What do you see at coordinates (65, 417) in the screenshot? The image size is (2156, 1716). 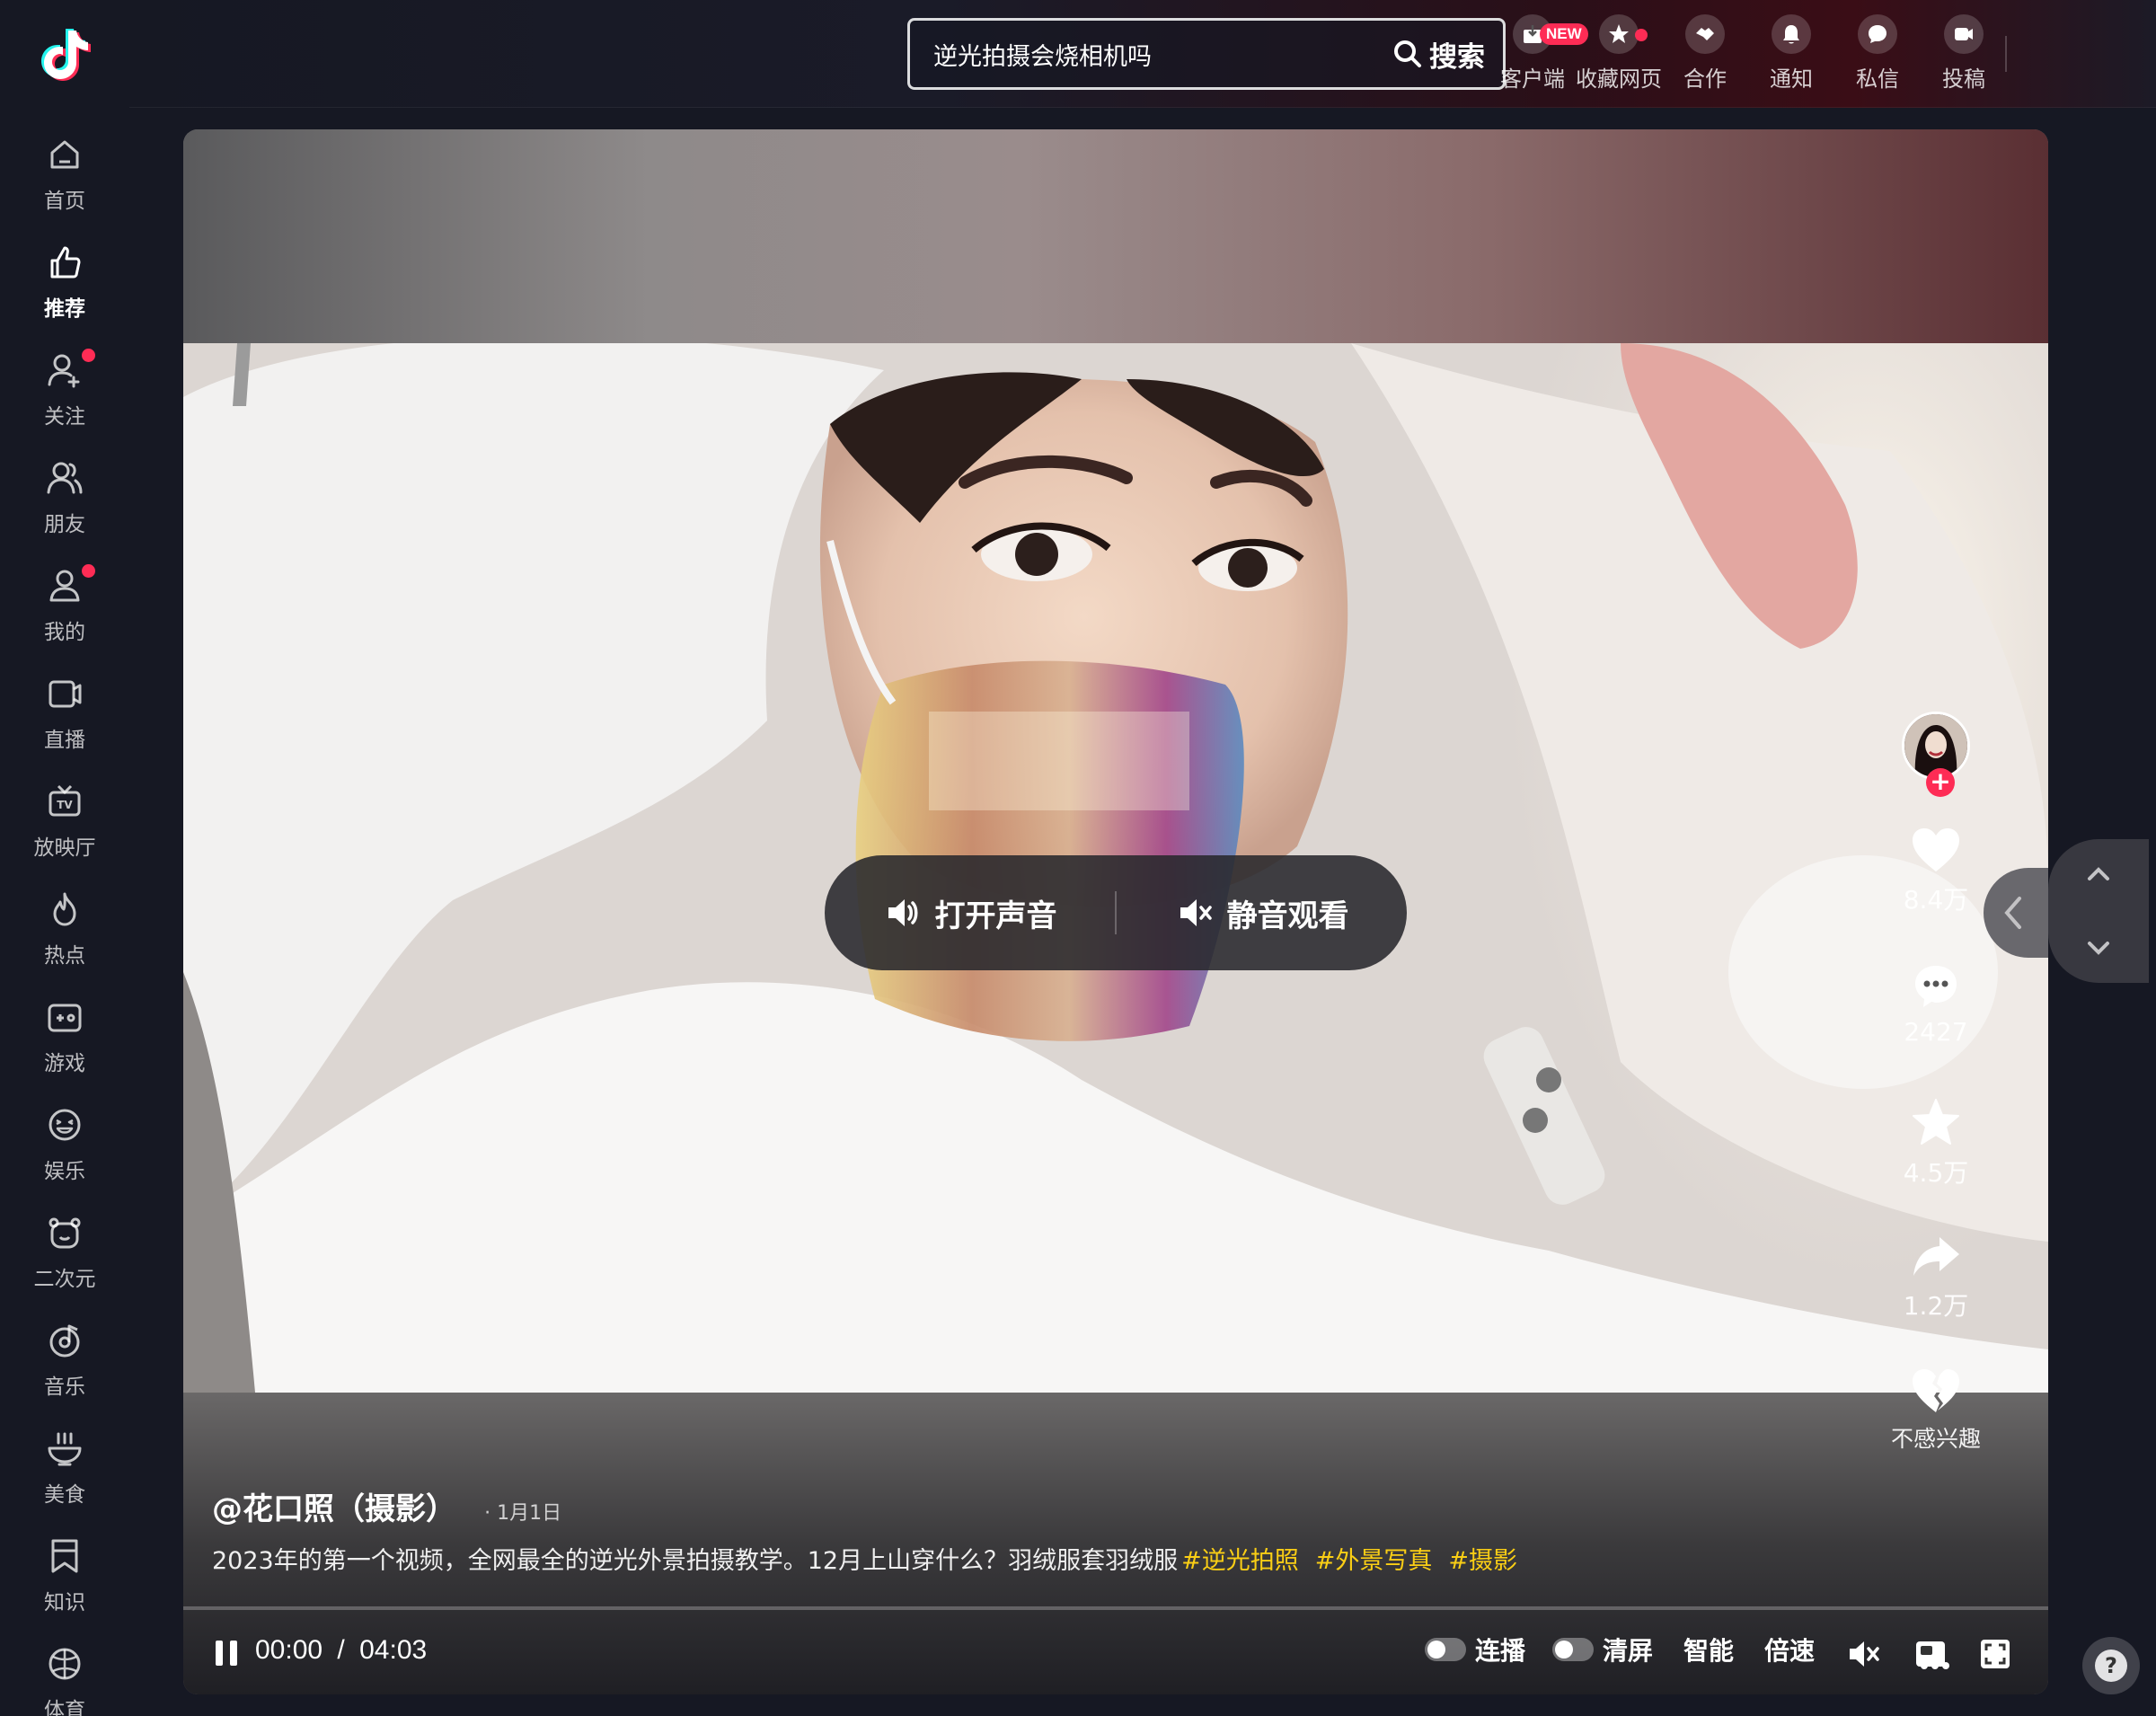 I see `sidebar-item-label: 关注` at bounding box center [65, 417].